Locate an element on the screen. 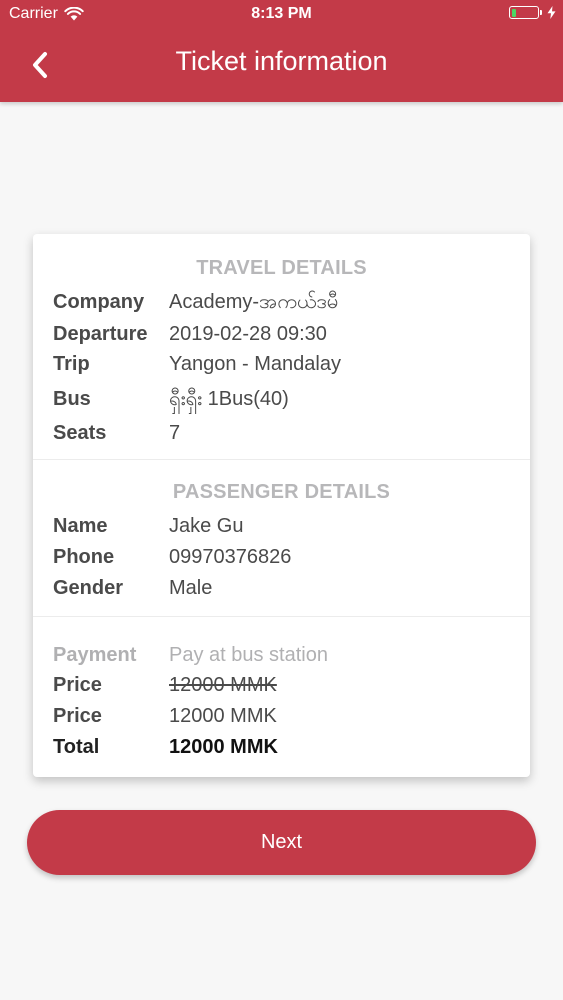 Image resolution: width=563 pixels, height=1000 pixels. seats-row: Seats 7 is located at coordinates (283, 433).